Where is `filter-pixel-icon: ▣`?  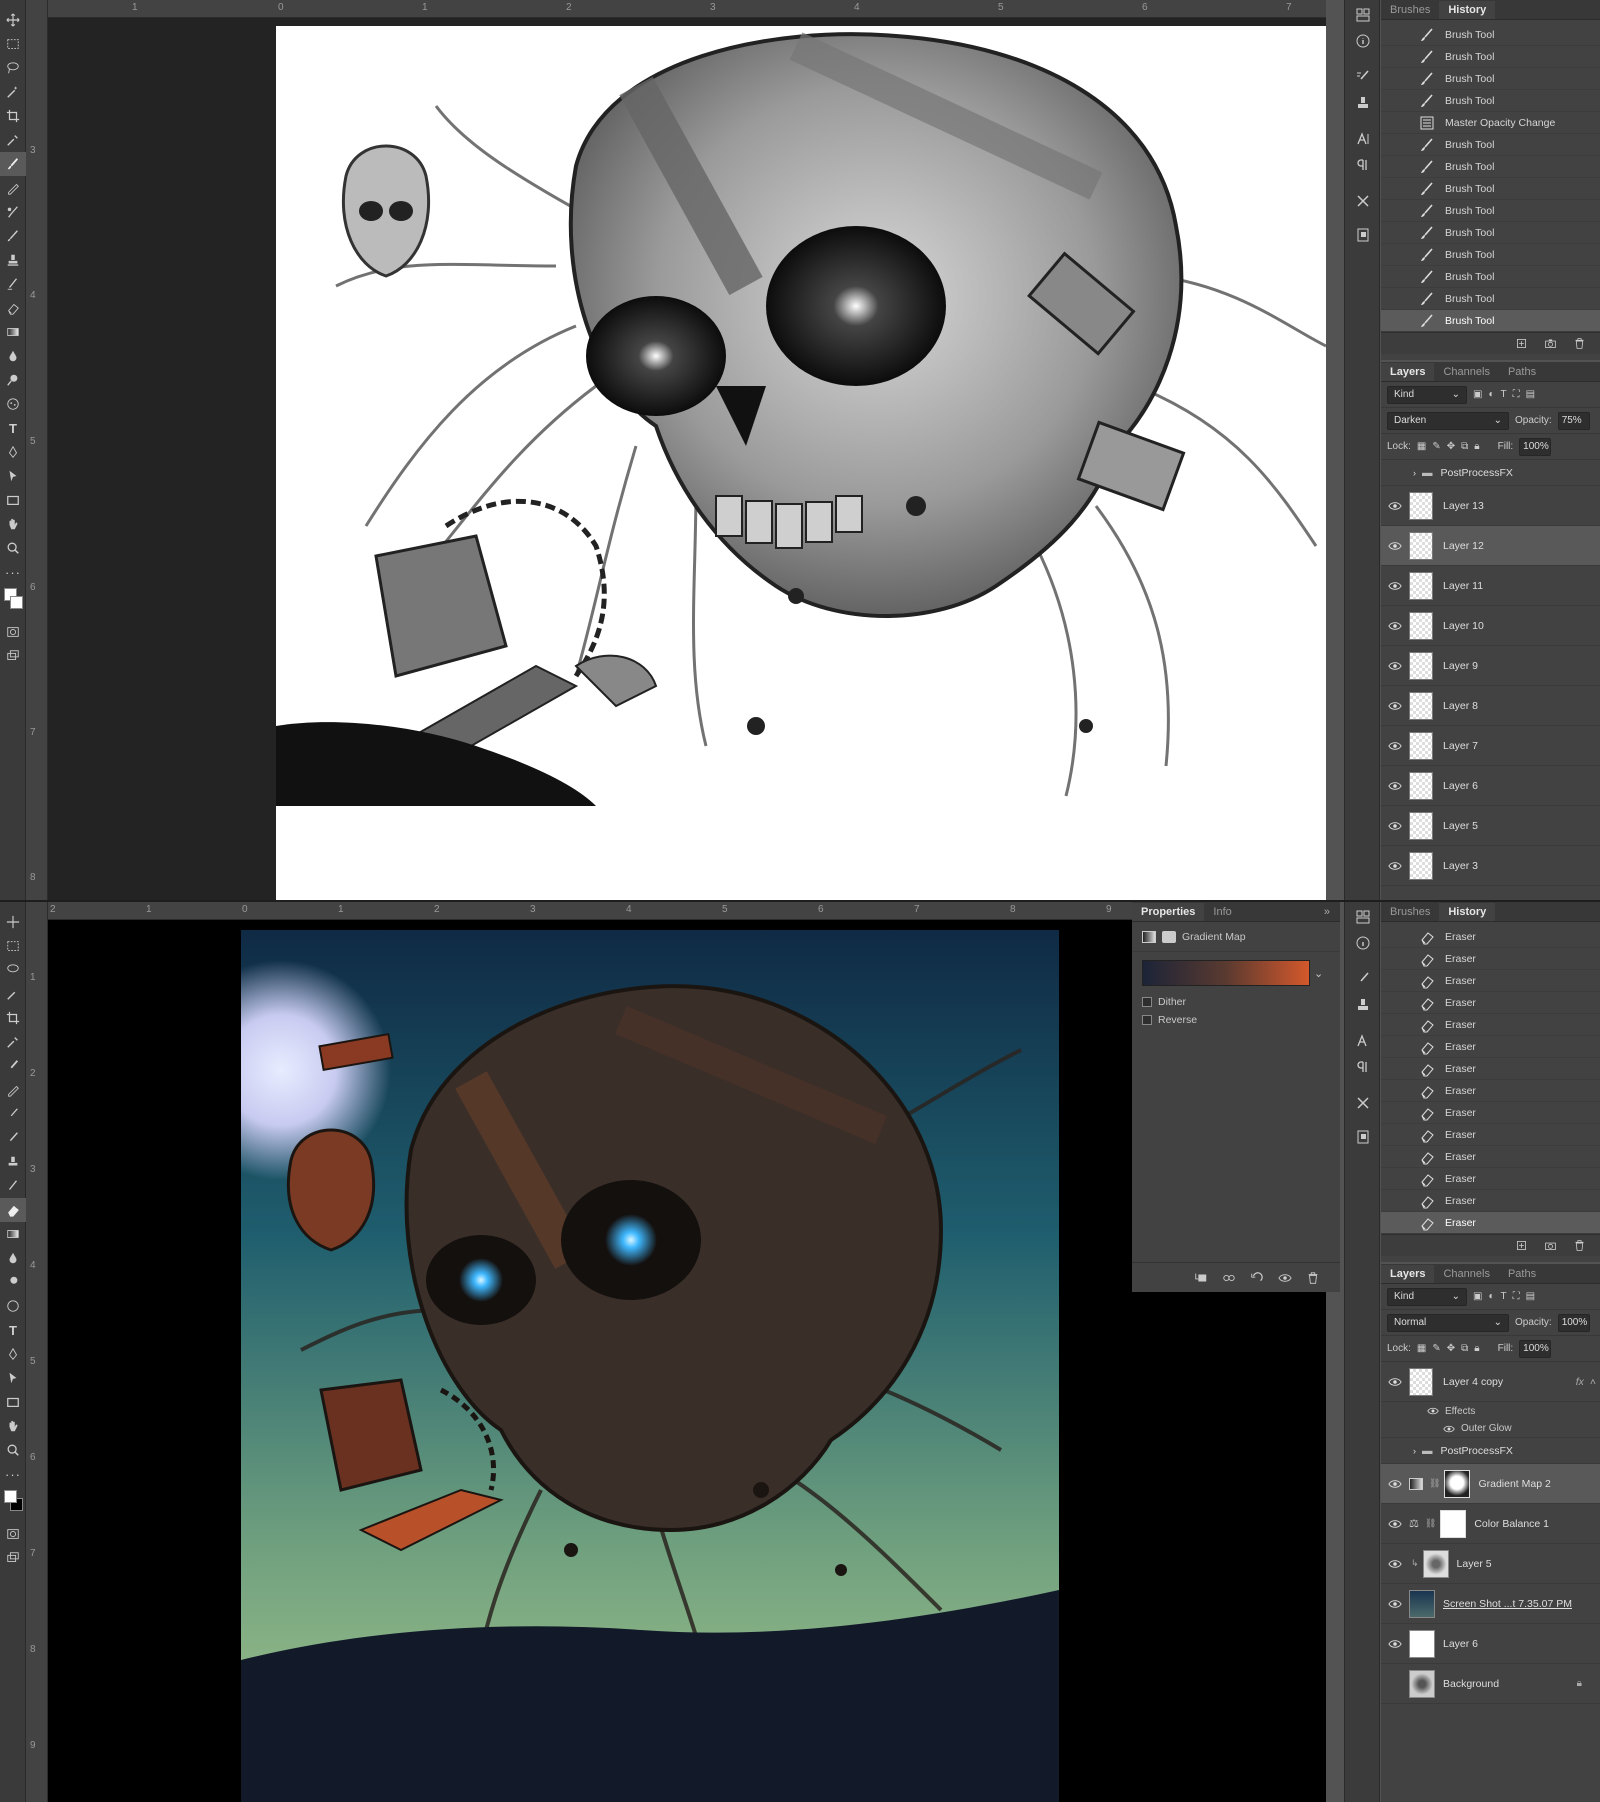
filter-pixel-icon: ▣ is located at coordinates (1477, 1296).